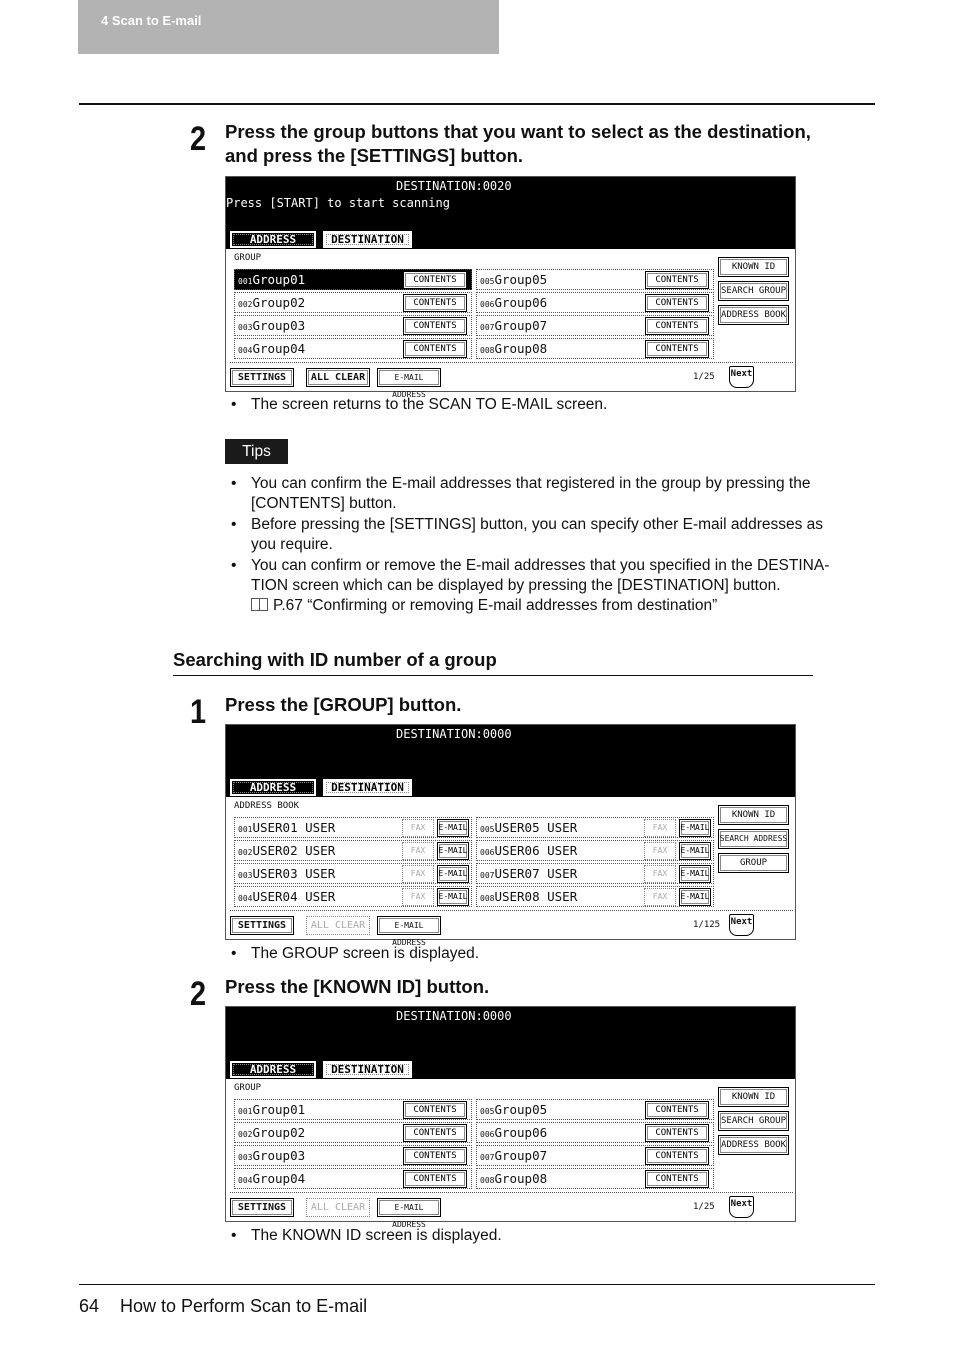 The image size is (954, 1348). Describe the element at coordinates (355, 954) in the screenshot. I see `result-note: The GROUP screen is displayed.` at that location.